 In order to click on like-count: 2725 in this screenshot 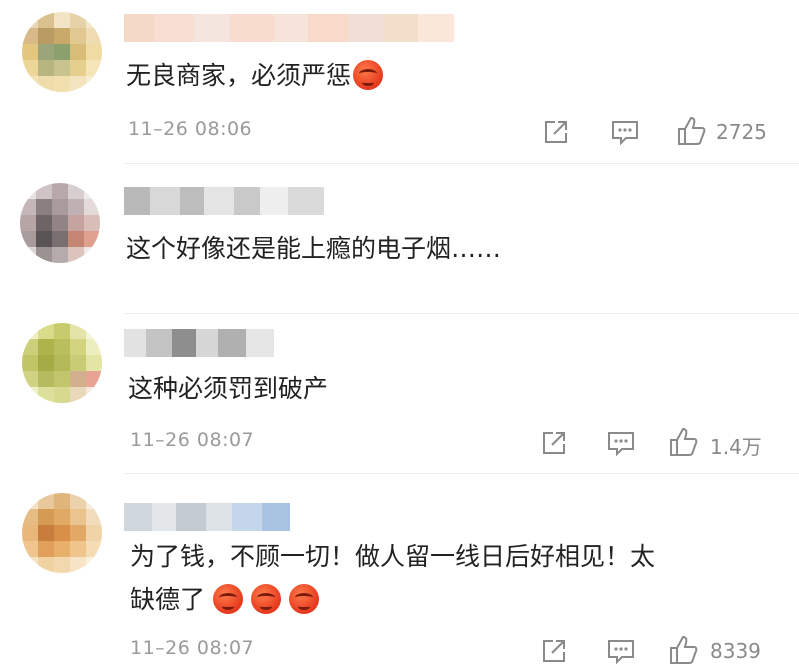, I will do `click(741, 132)`.